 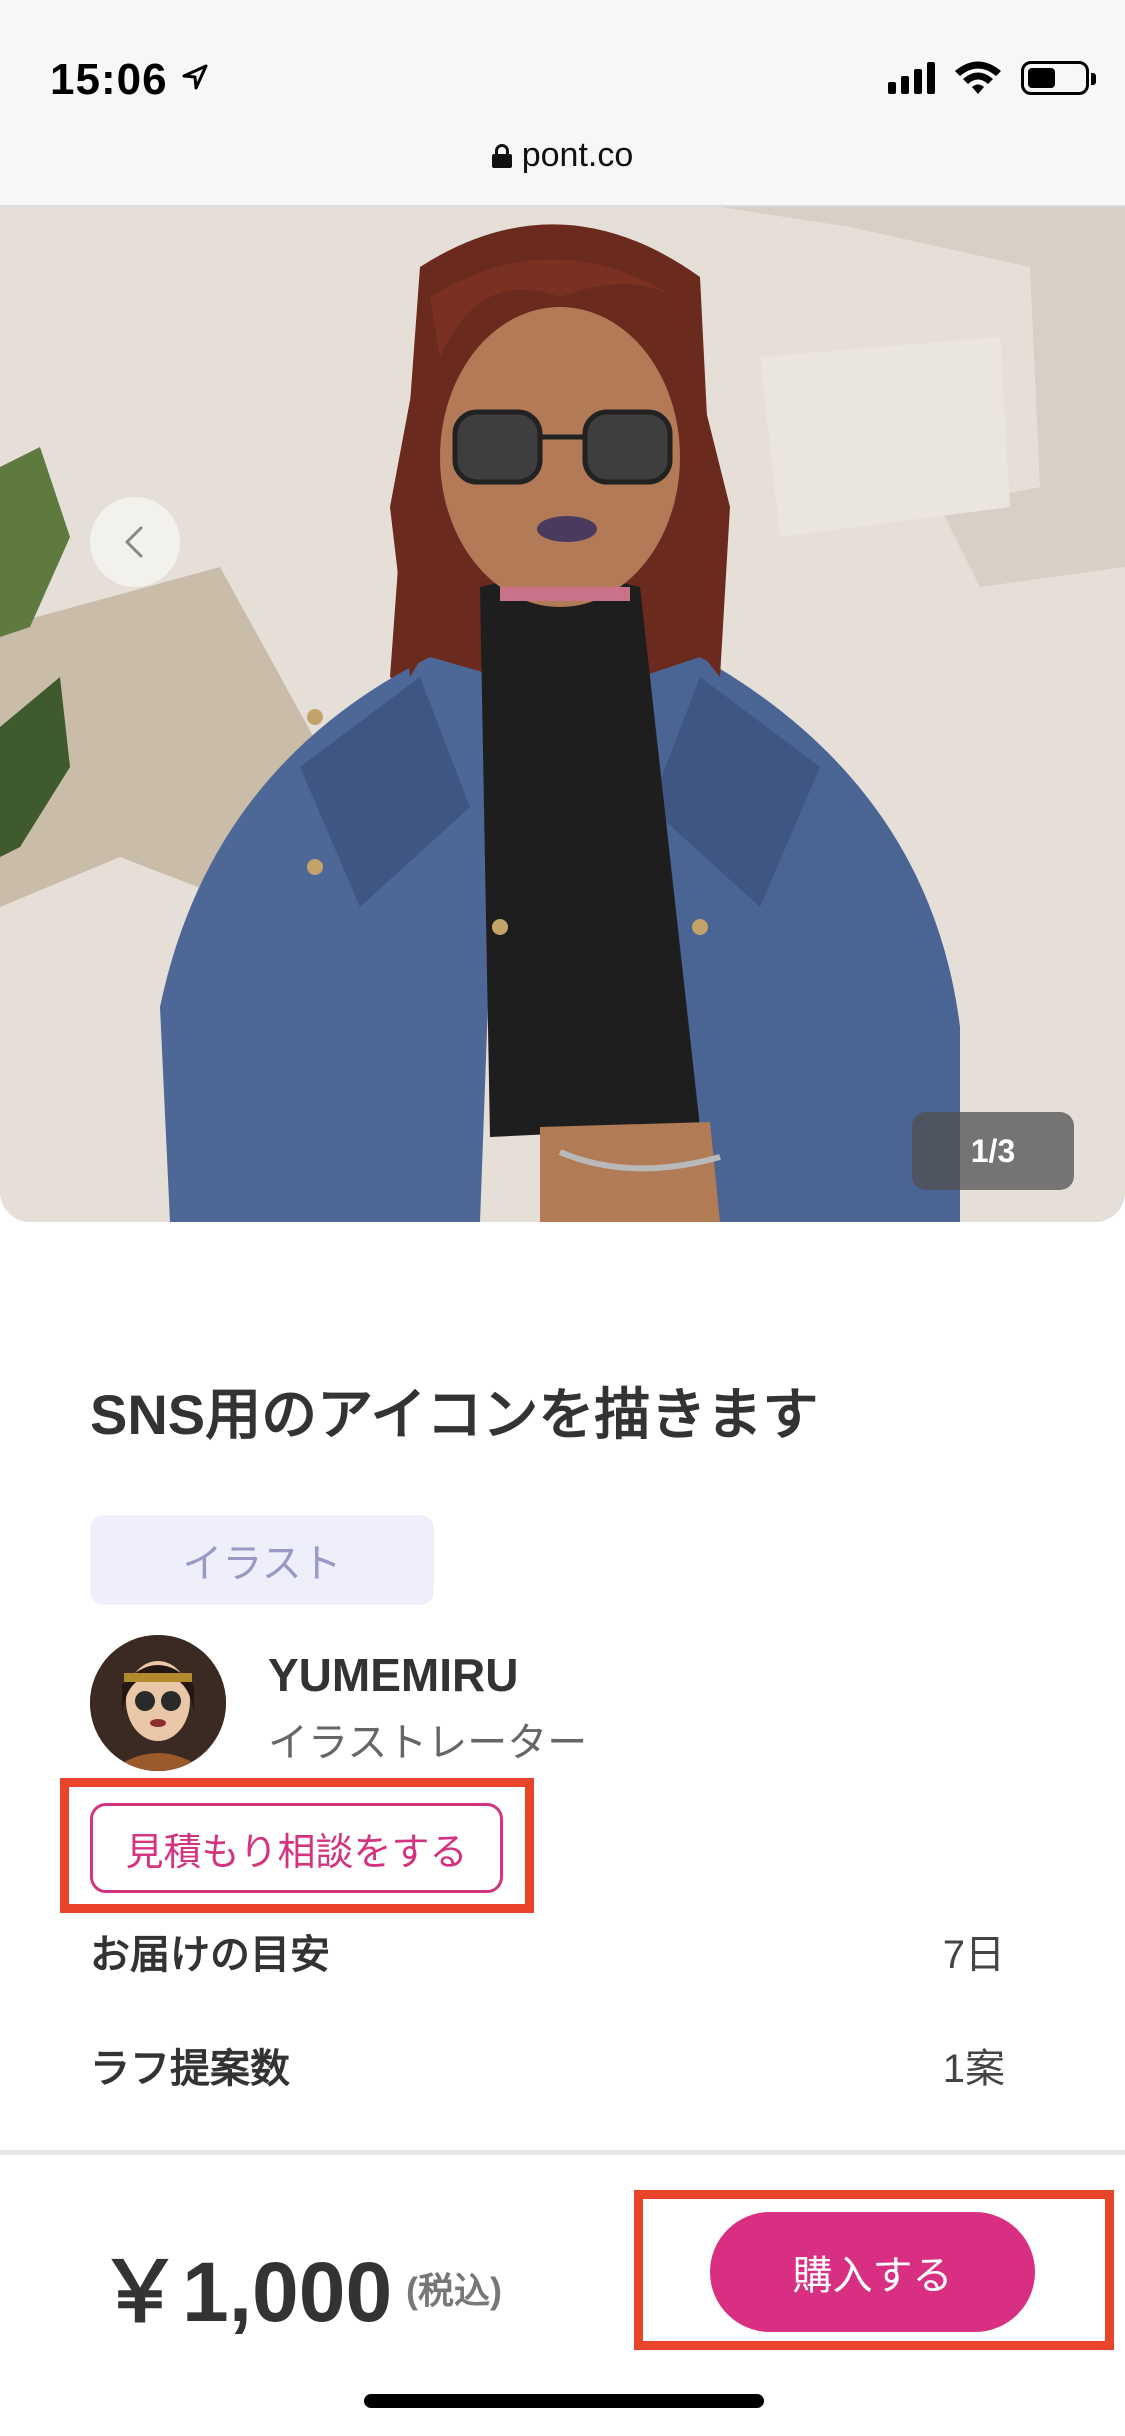 What do you see at coordinates (562, 103) in the screenshot?
I see `browser-chrome: 15:06 pont.co` at bounding box center [562, 103].